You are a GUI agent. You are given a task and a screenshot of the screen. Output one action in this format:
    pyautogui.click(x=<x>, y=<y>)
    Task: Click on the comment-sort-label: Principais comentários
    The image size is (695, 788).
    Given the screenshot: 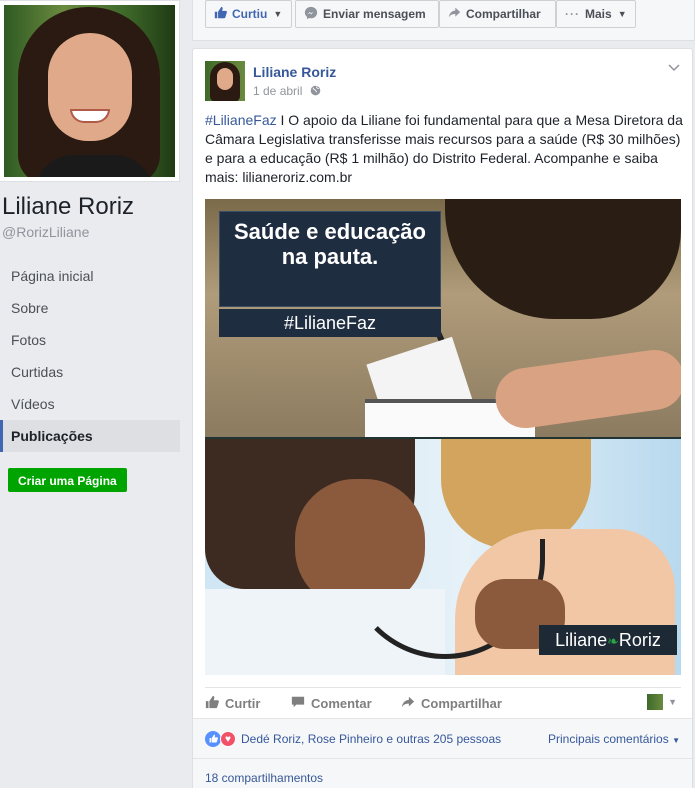 What is the action you would take?
    pyautogui.click(x=608, y=739)
    